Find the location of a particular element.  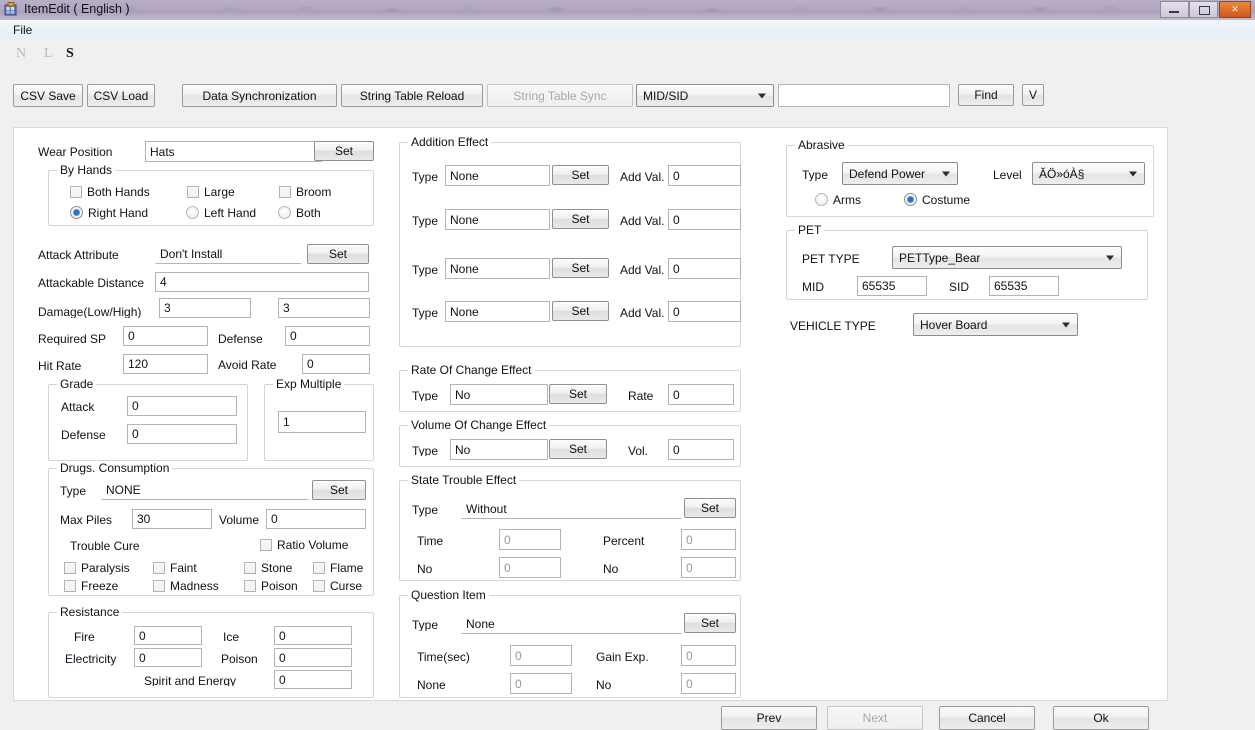

addition-effect-type-value-4: None is located at coordinates (497, 311).